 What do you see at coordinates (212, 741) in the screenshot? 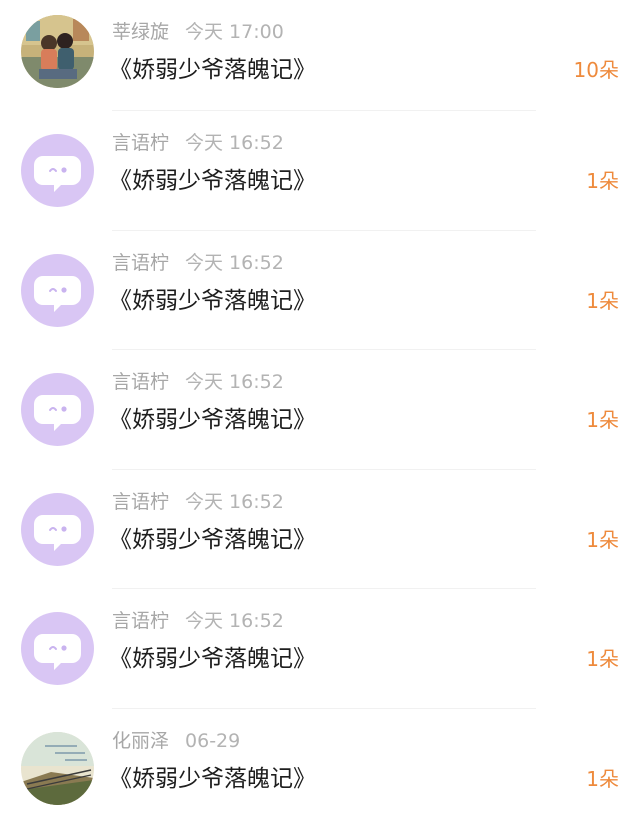
I see `message-time: 06-29` at bounding box center [212, 741].